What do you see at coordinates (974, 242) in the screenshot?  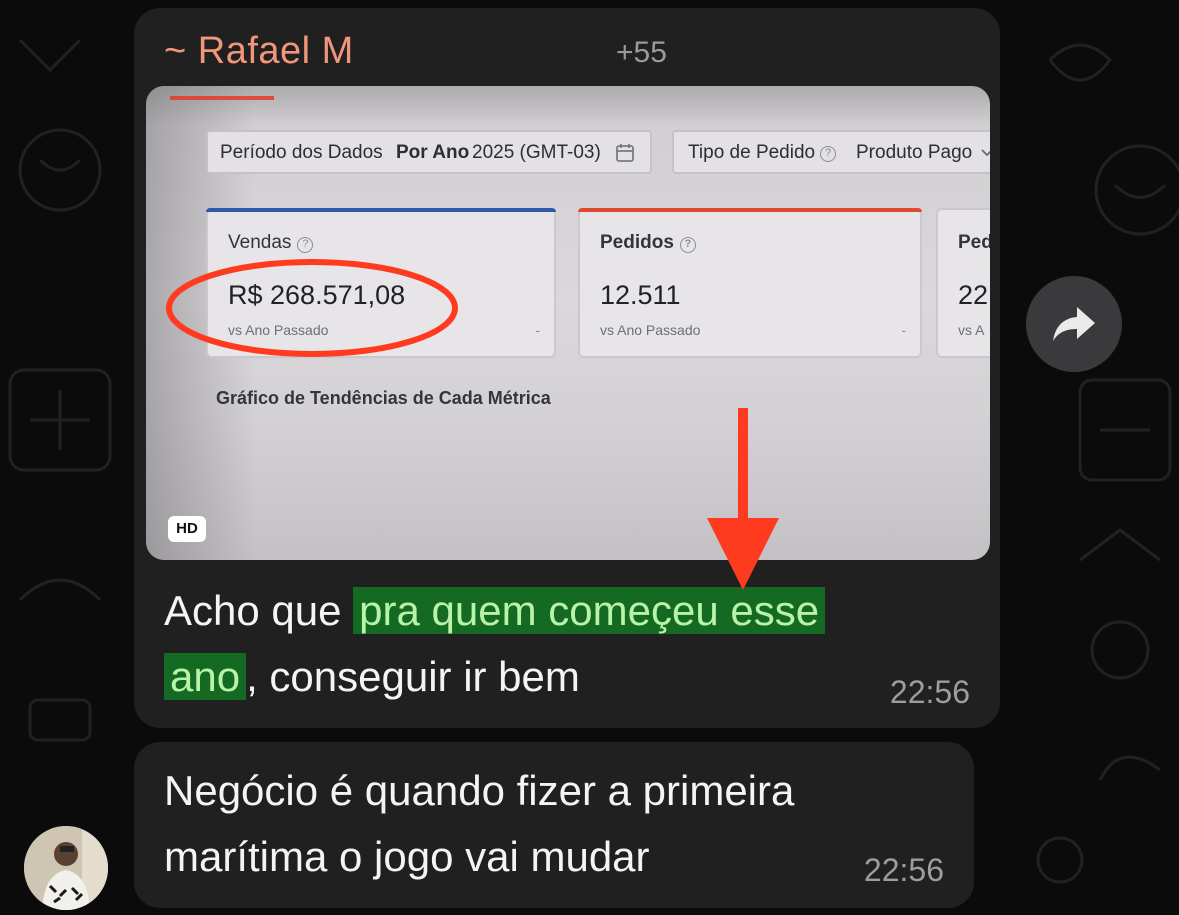 I see `card-title: Pedi` at bounding box center [974, 242].